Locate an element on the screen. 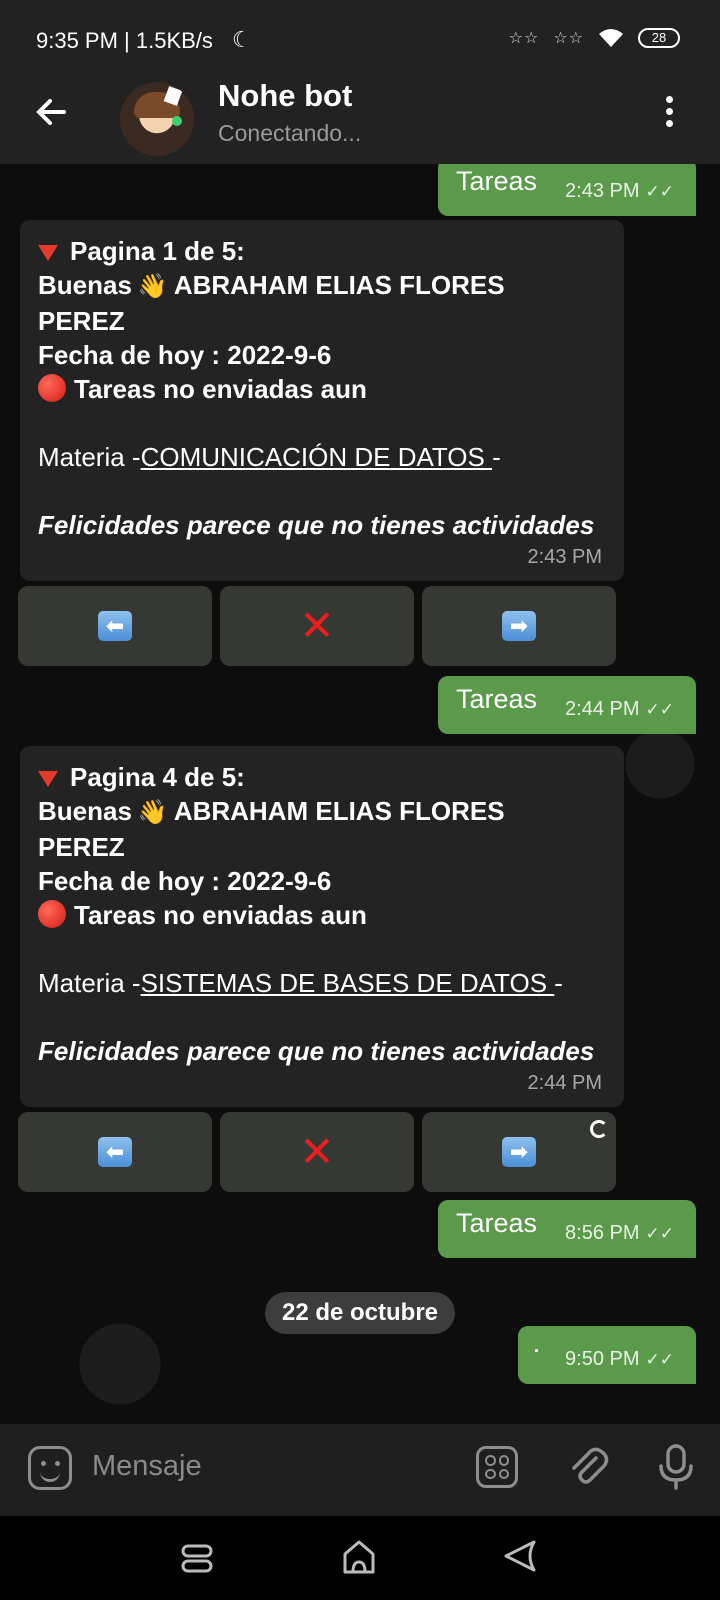 This screenshot has width=720, height=1600. materia-name: COMUNICACIÓN DE DATOS is located at coordinates (316, 457).